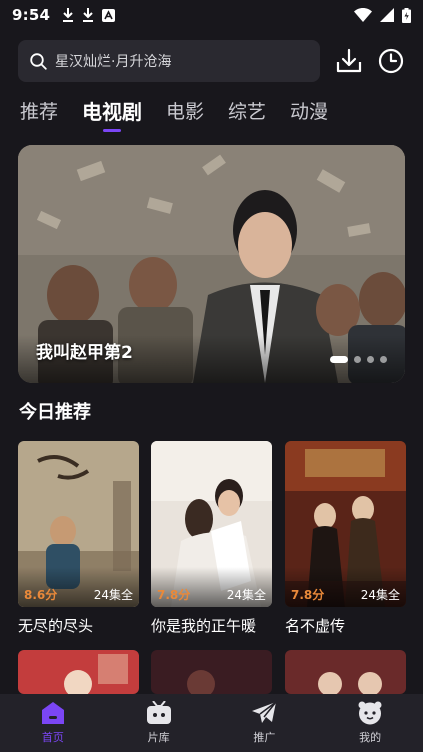  Describe the element at coordinates (309, 112) in the screenshot. I see `tab-anime: 动漫` at that location.